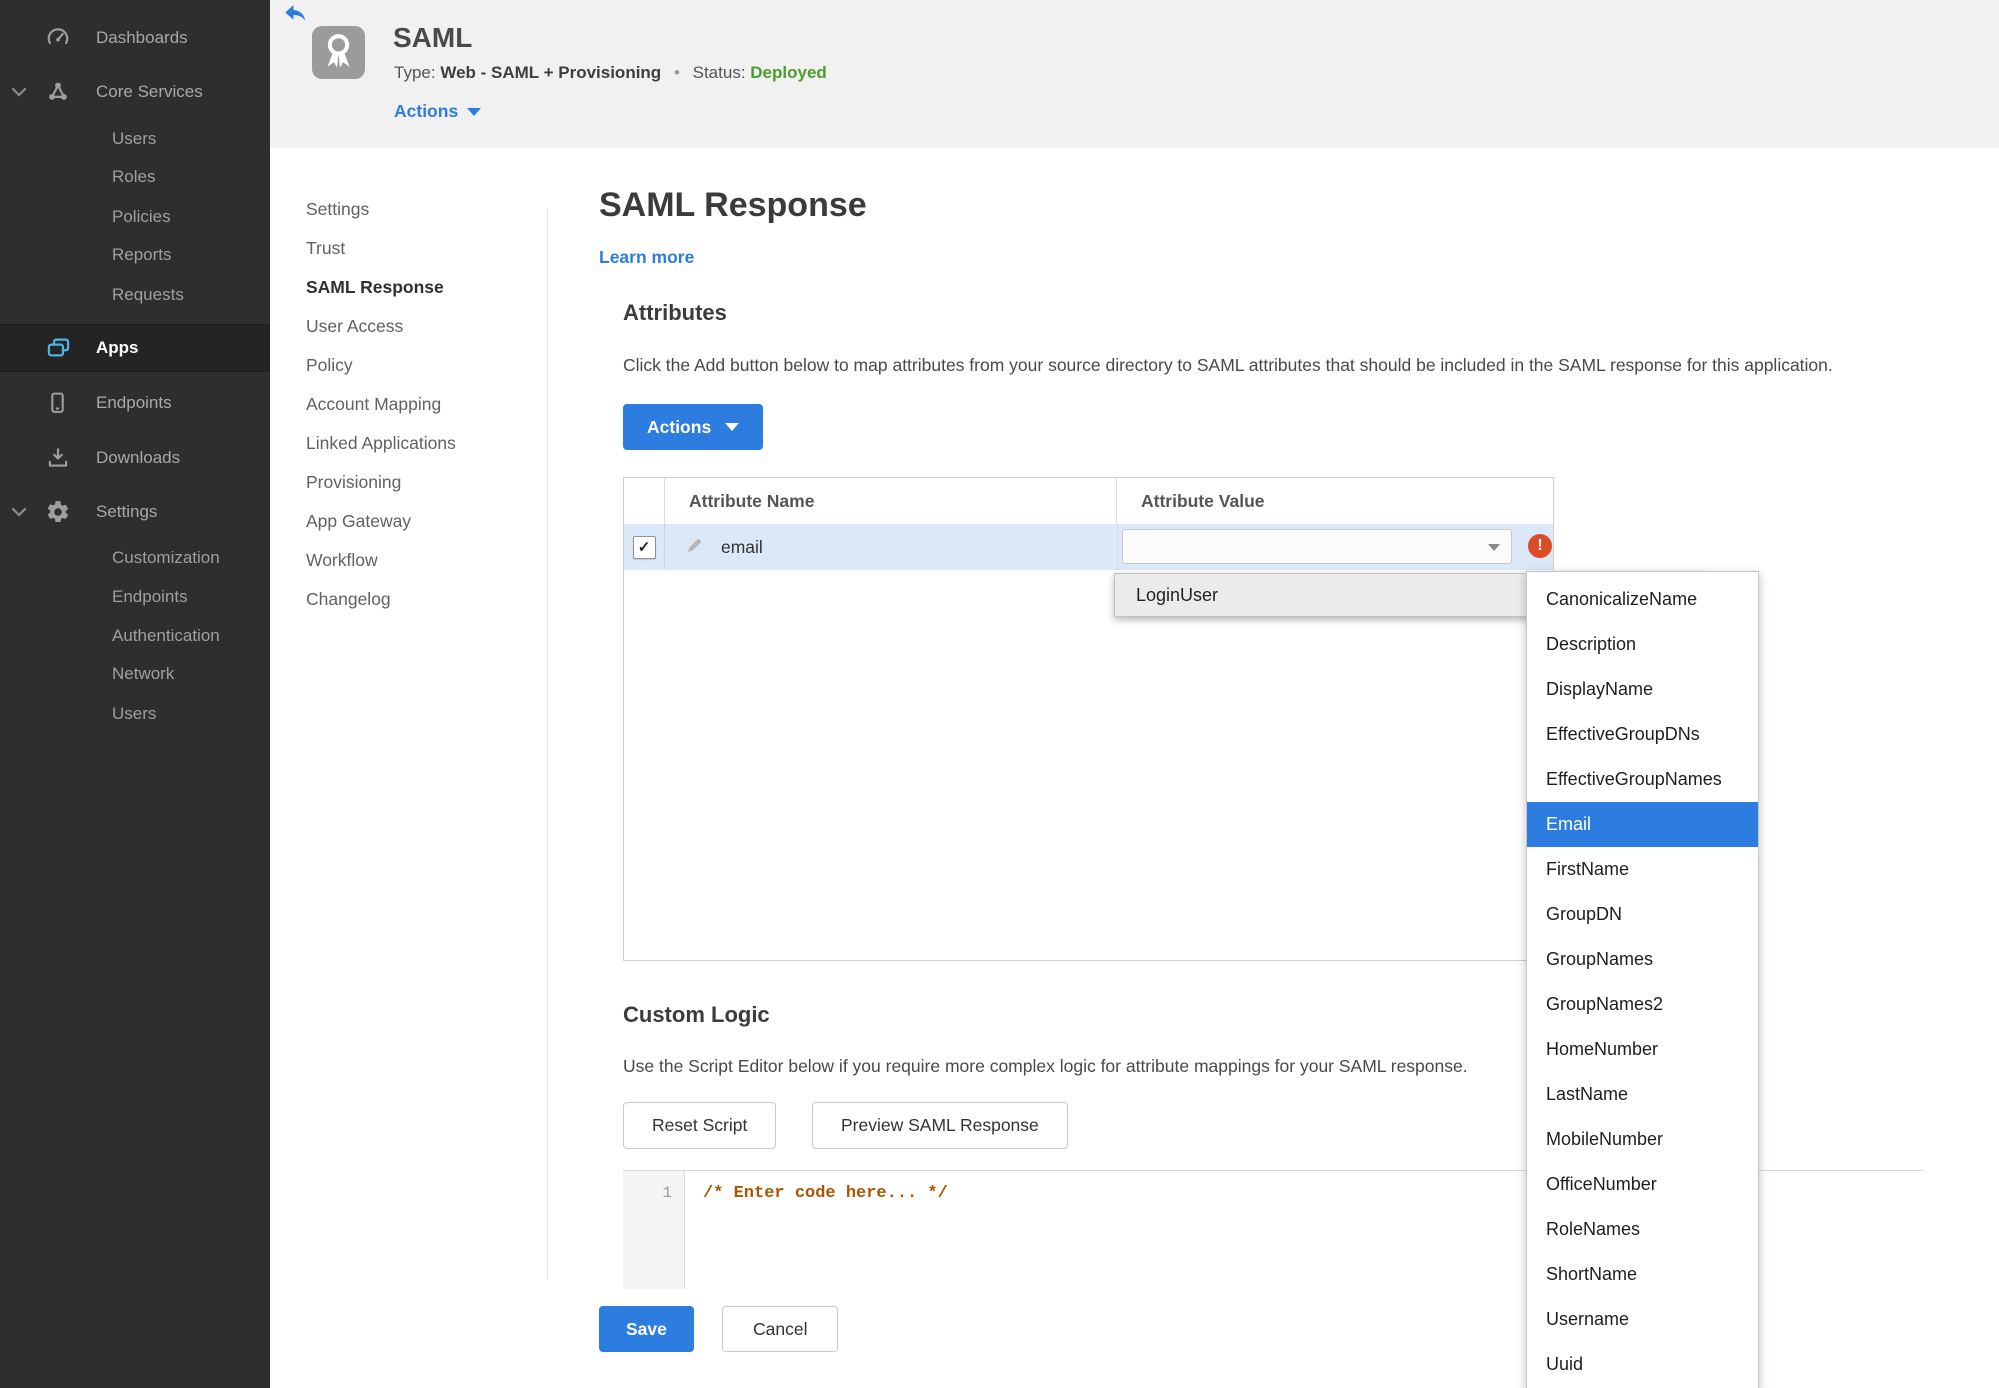  Describe the element at coordinates (57, 403) in the screenshot. I see `device-icon` at that location.